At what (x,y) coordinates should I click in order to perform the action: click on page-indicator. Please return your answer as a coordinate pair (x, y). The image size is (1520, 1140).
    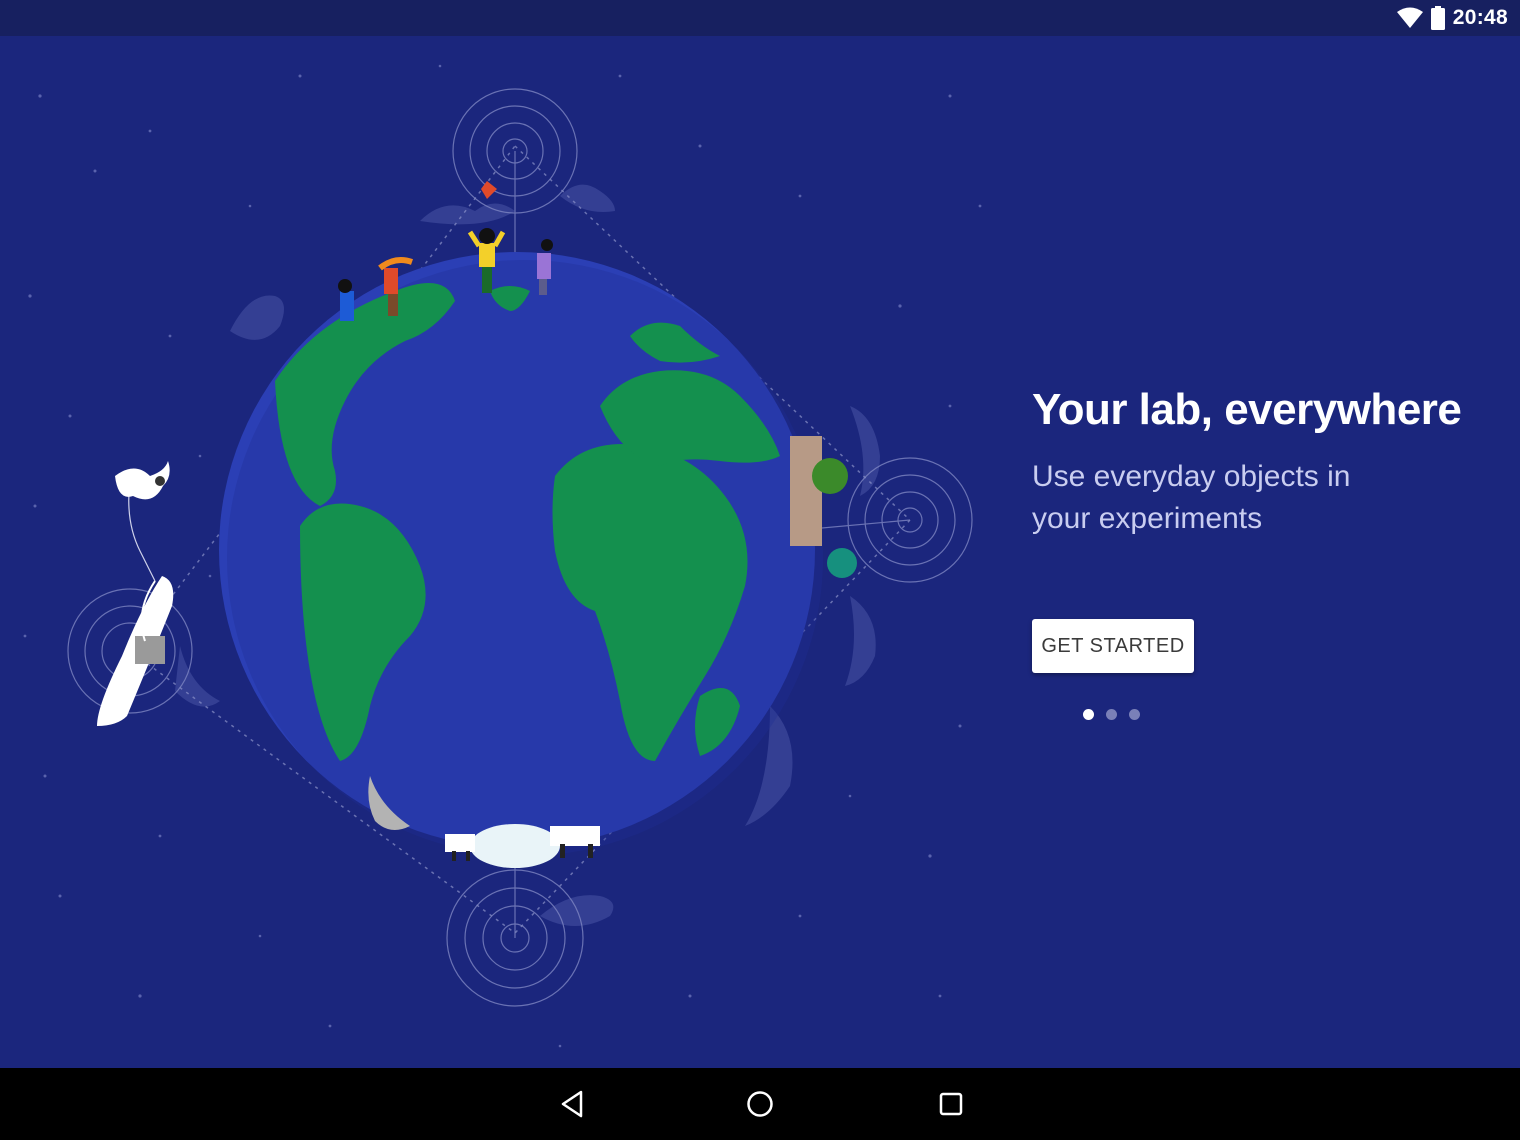
    Looking at the image, I should click on (1111, 714).